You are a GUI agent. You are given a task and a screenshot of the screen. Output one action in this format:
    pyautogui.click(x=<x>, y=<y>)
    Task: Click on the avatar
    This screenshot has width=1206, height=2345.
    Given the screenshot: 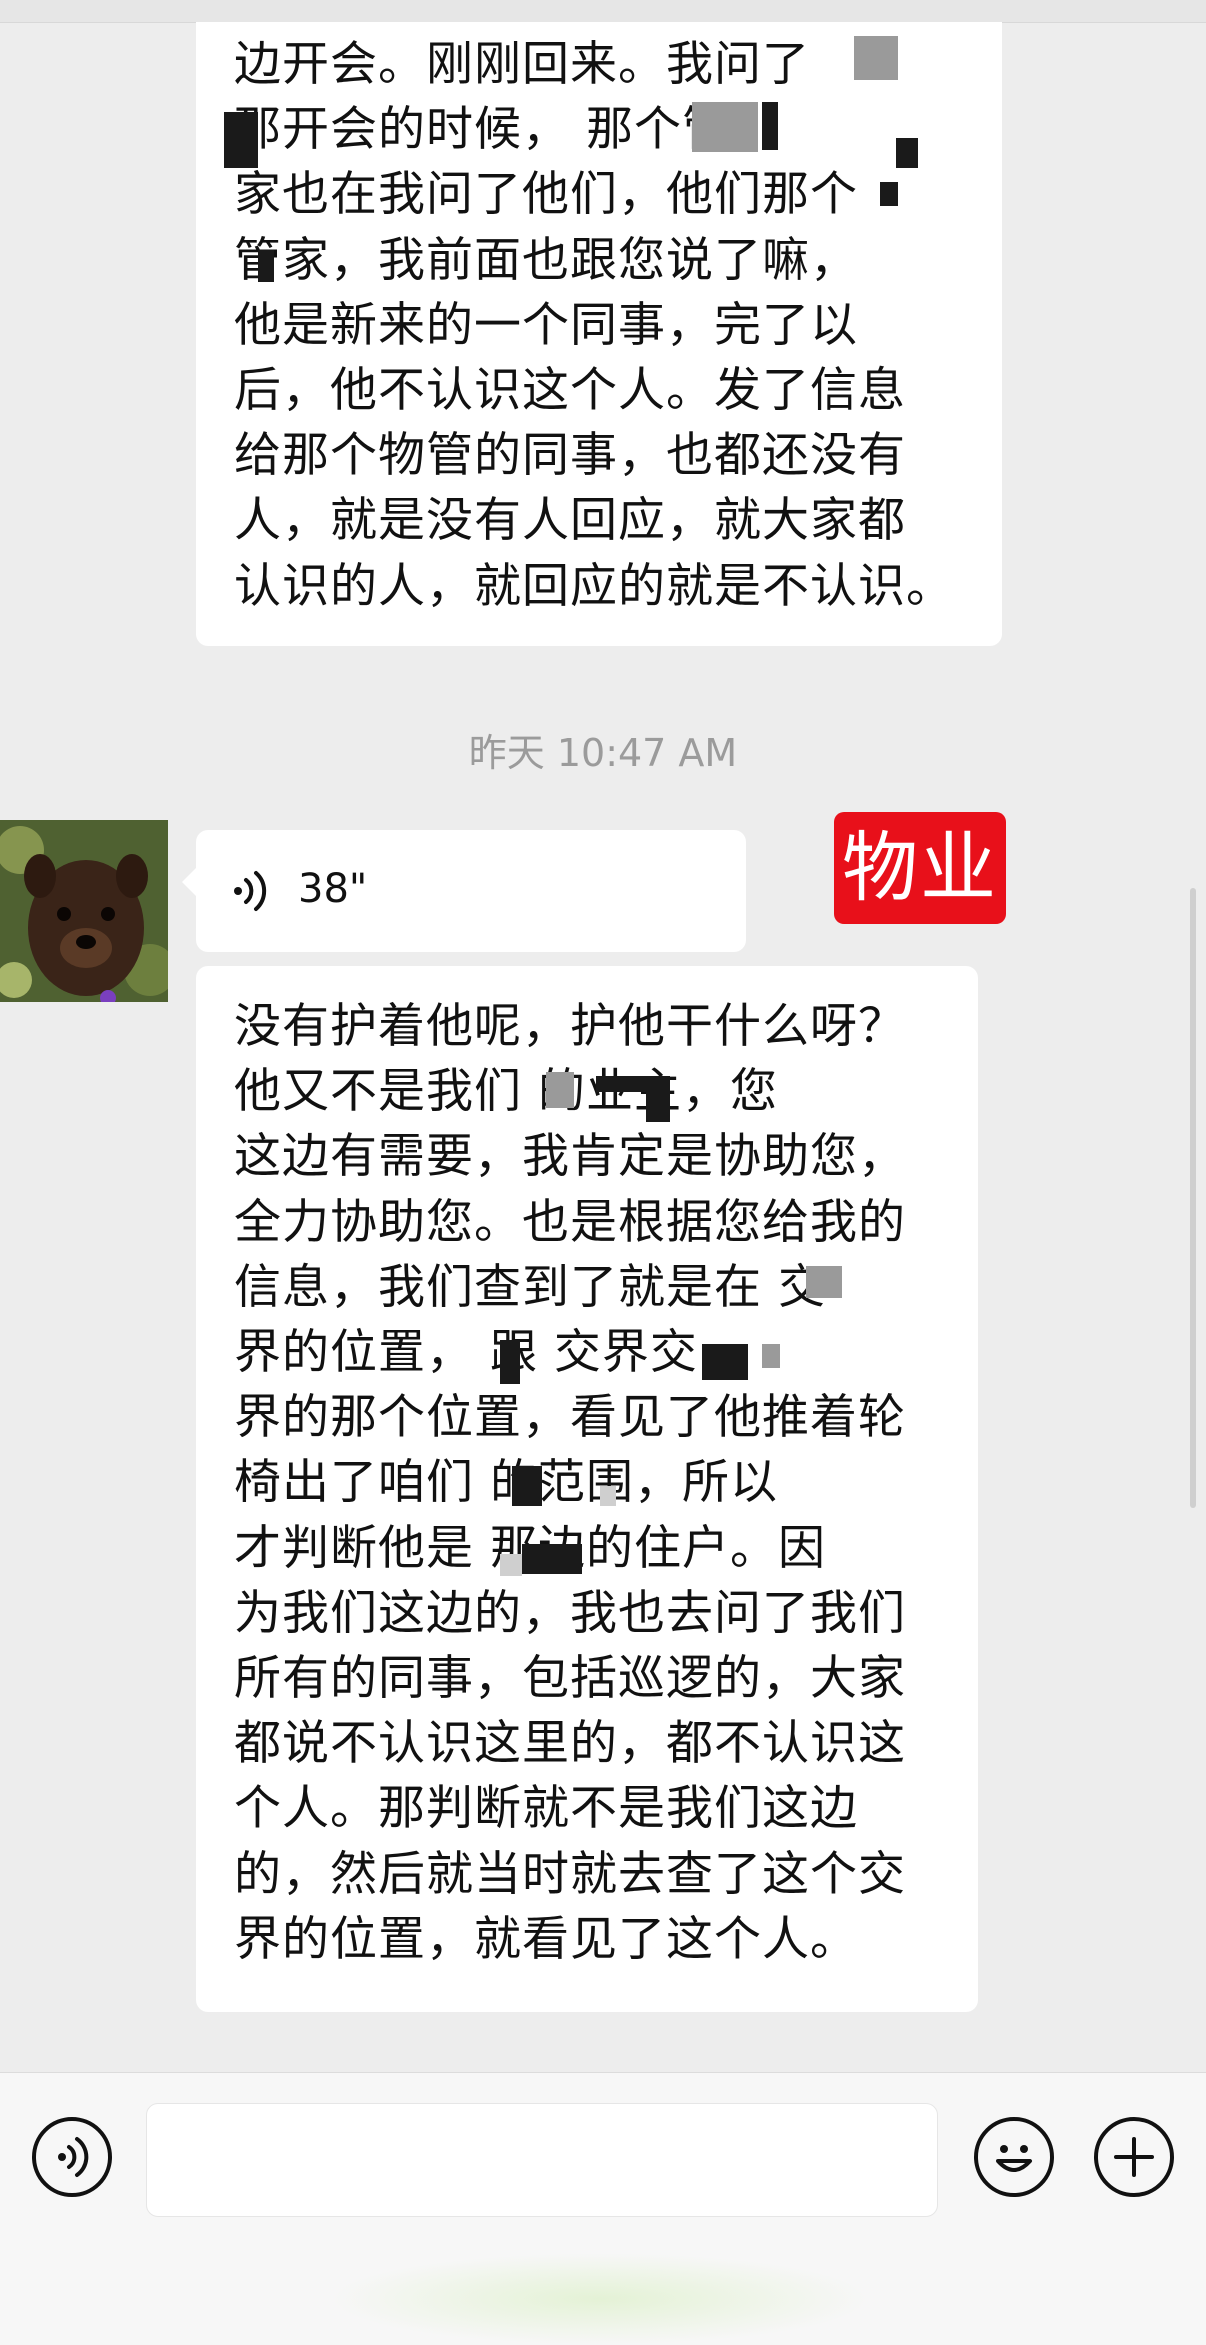 What is the action you would take?
    pyautogui.click(x=84, y=911)
    